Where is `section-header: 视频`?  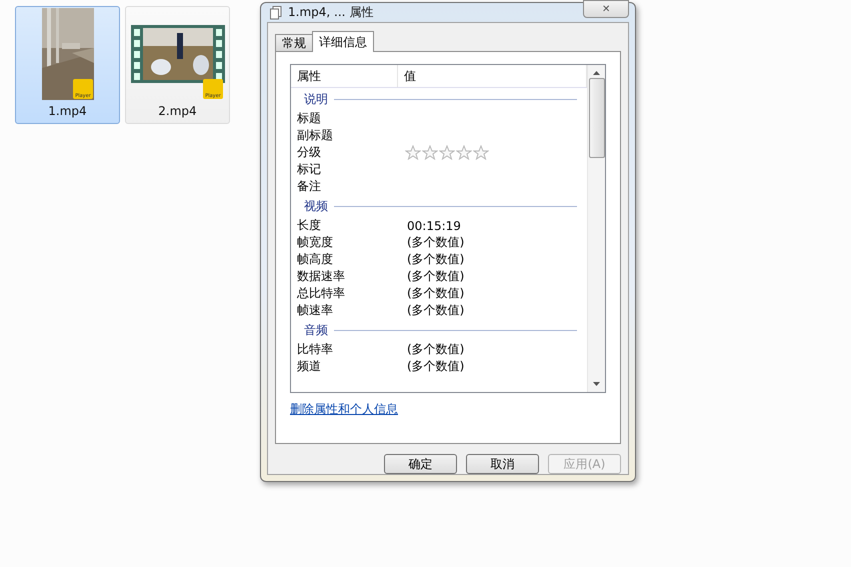
section-header: 视频 is located at coordinates (316, 206).